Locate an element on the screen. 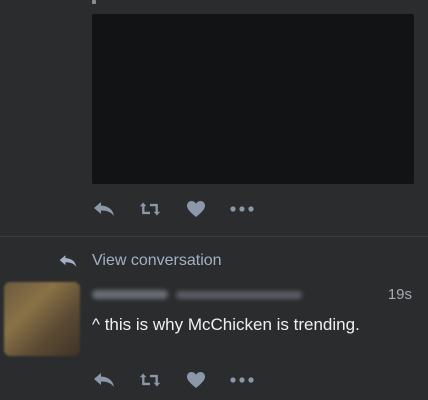 The image size is (428, 400). tweet-actions is located at coordinates (184, 380).